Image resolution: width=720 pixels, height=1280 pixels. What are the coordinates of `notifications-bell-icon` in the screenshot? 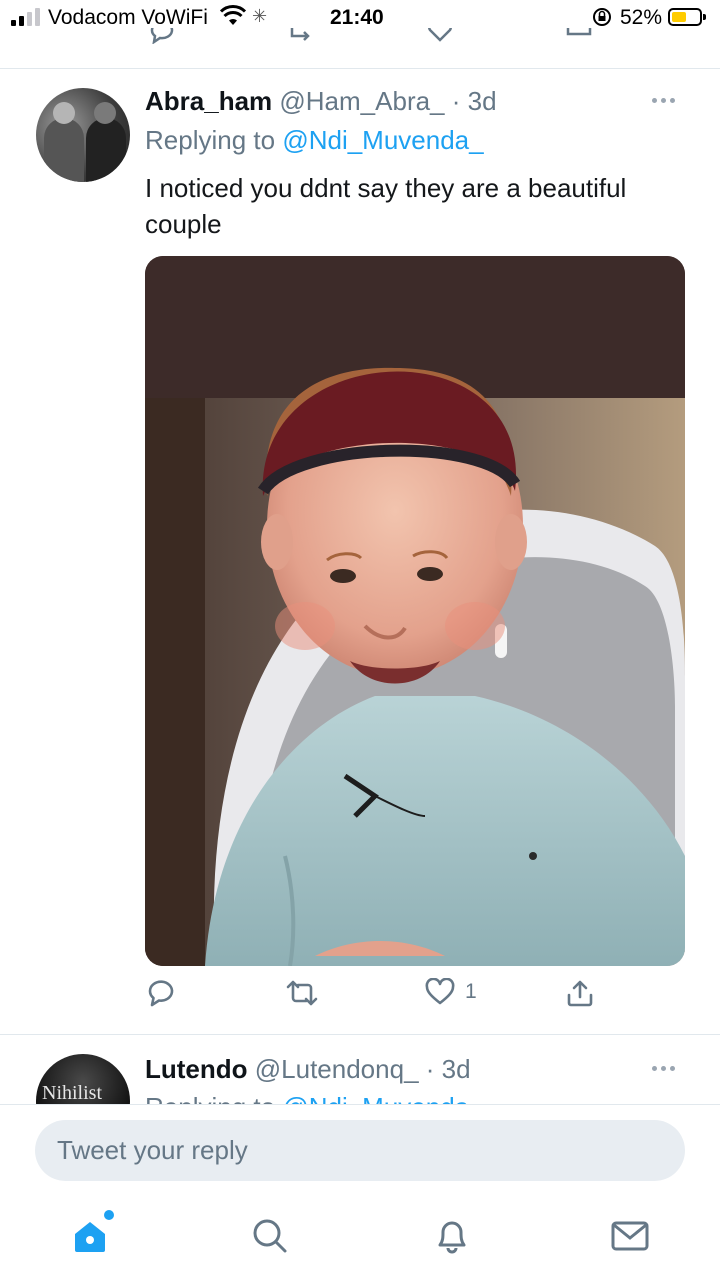 It's located at (452, 1237).